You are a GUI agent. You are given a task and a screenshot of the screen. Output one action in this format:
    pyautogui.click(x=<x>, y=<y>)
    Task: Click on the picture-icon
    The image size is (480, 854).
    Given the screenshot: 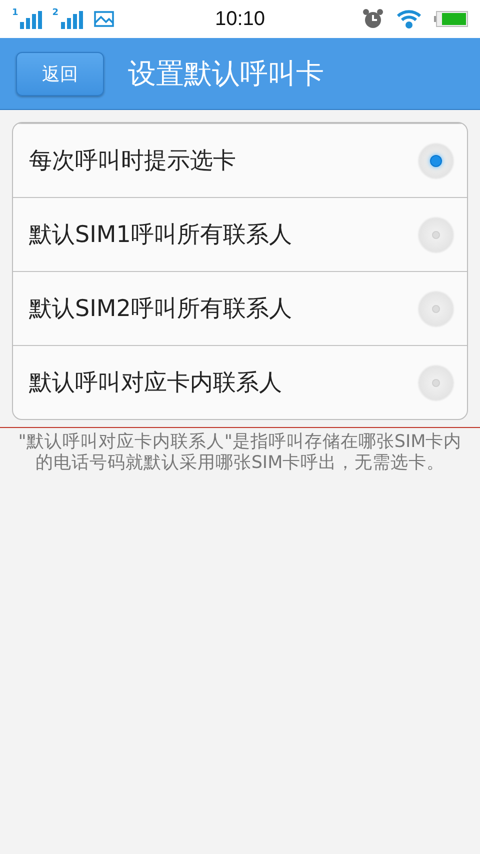 What is the action you would take?
    pyautogui.click(x=103, y=19)
    